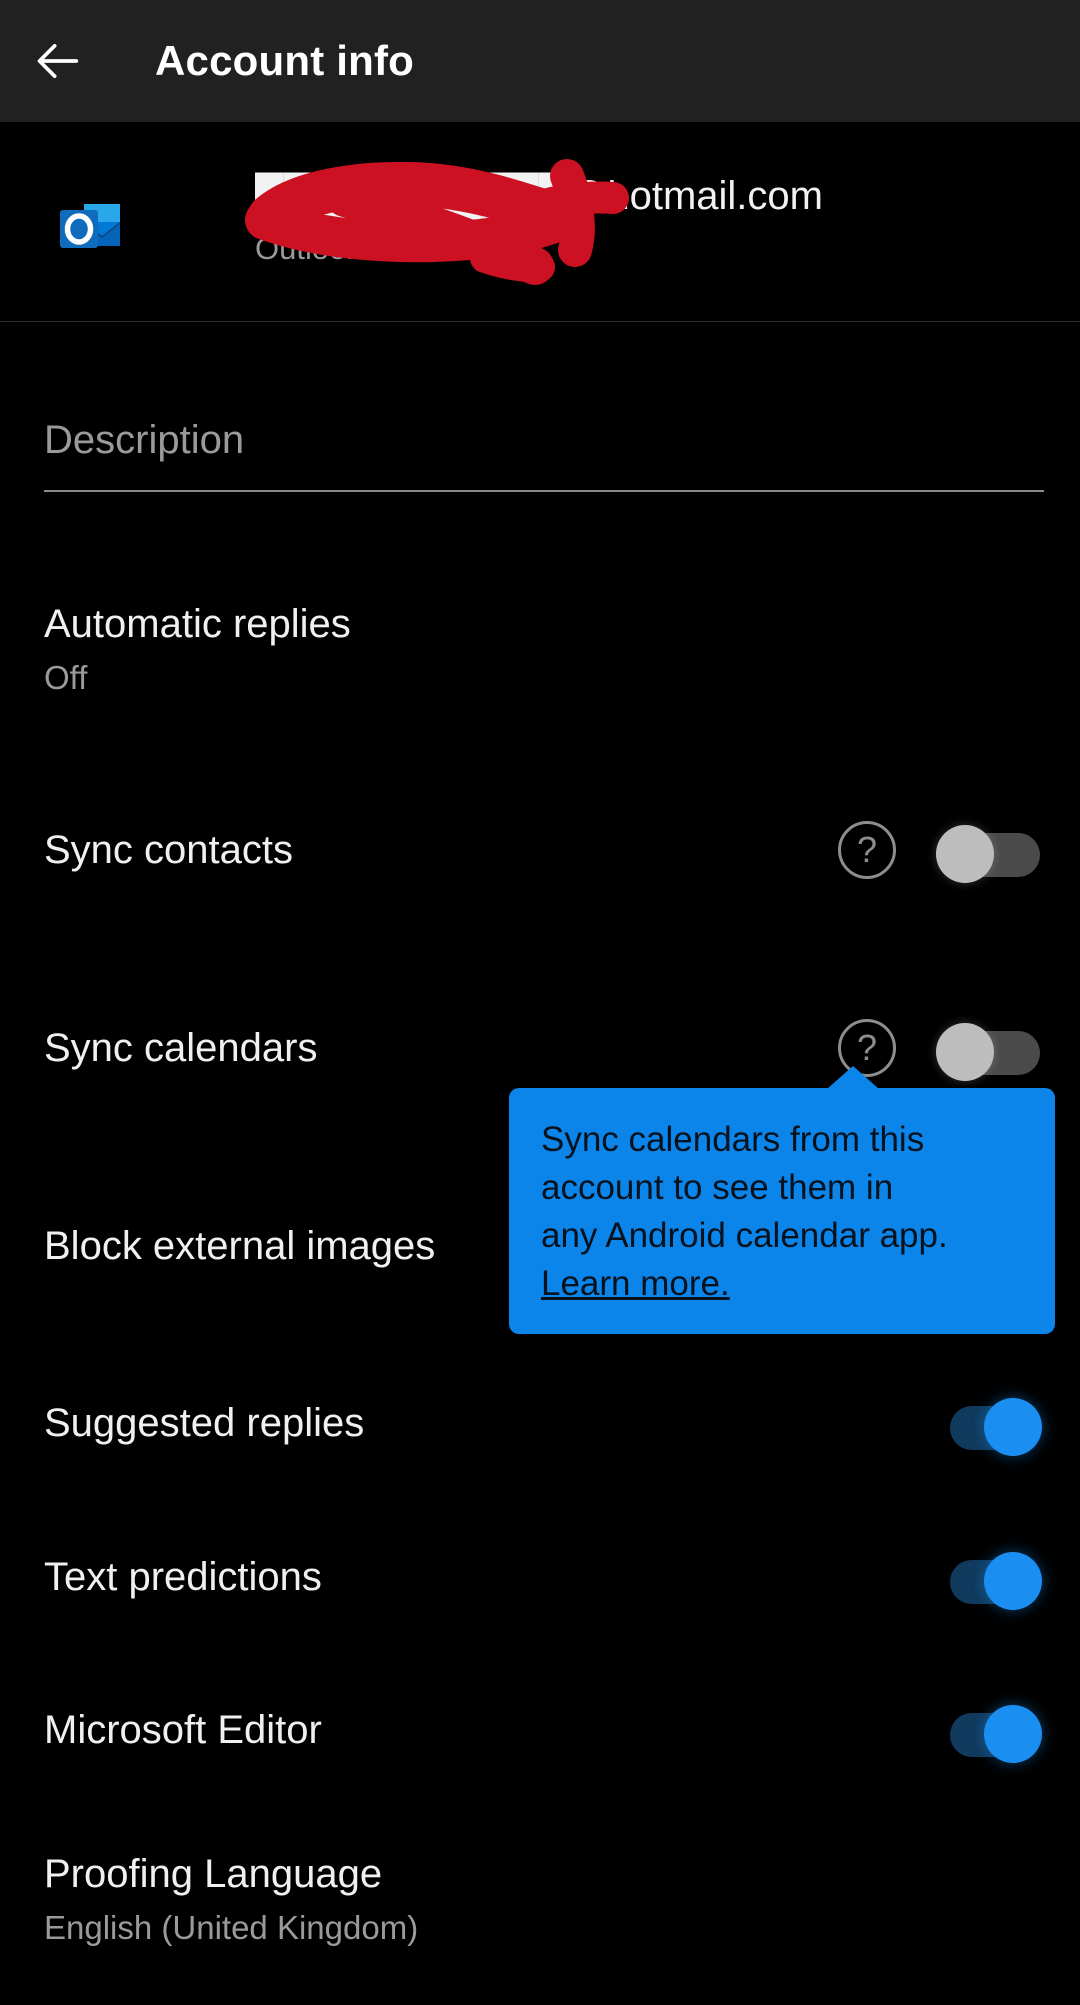 This screenshot has height=2005, width=1080. I want to click on page-title: Account info, so click(285, 60).